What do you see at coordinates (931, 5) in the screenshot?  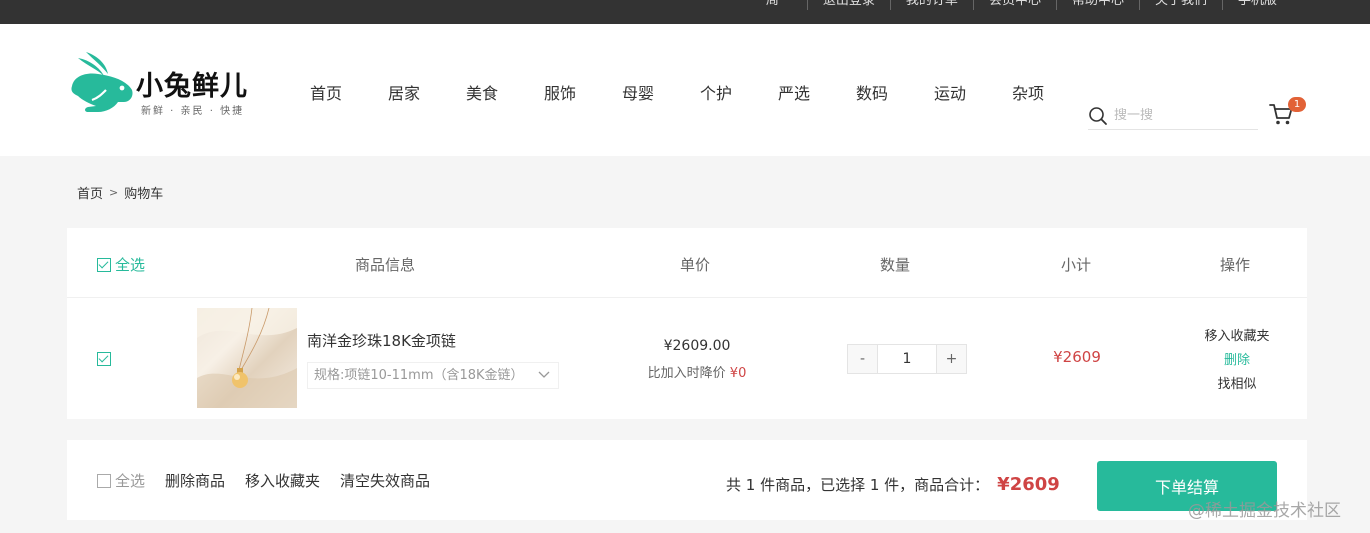 I see `top-link-orders: 我的订单` at bounding box center [931, 5].